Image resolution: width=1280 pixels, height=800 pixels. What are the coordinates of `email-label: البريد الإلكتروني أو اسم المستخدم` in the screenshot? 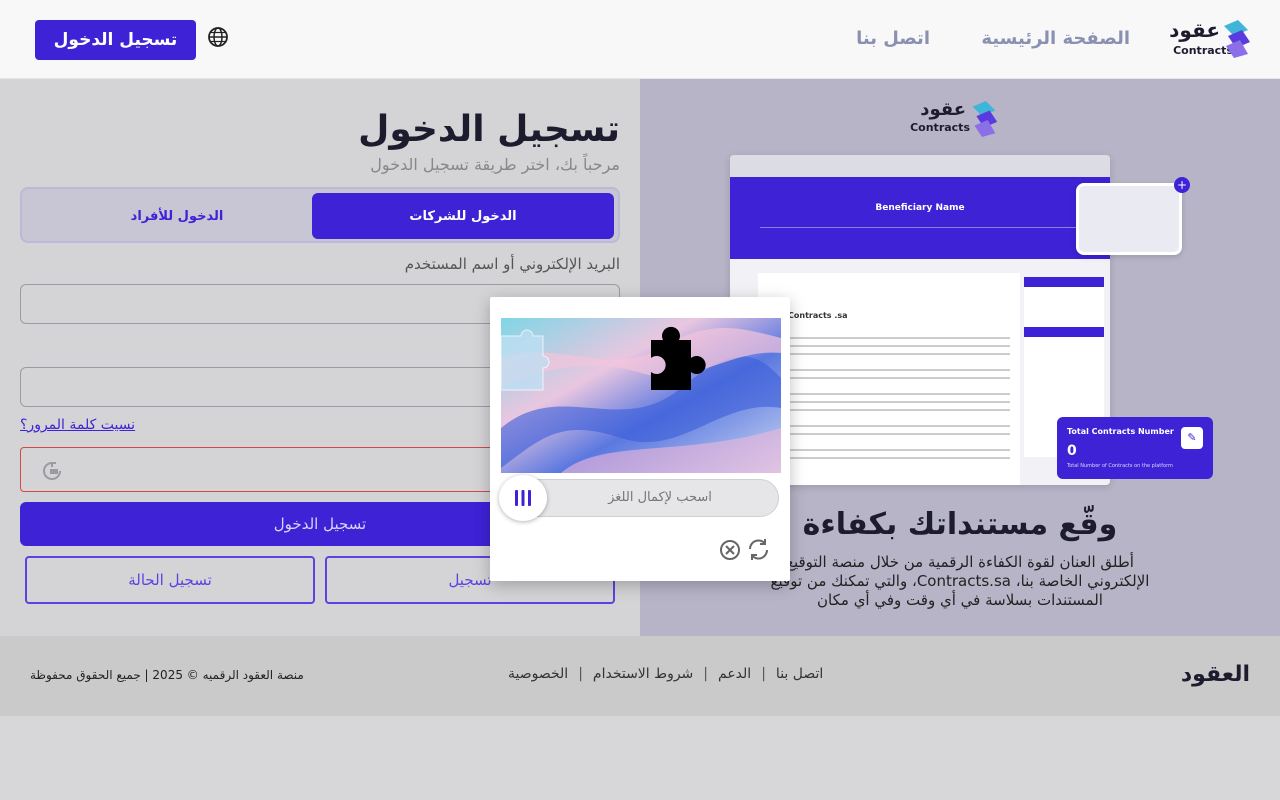 It's located at (512, 264).